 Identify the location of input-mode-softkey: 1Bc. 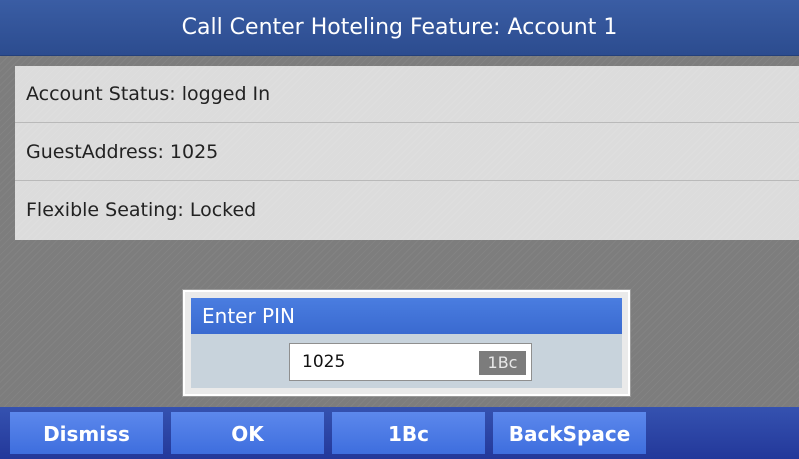
(408, 433).